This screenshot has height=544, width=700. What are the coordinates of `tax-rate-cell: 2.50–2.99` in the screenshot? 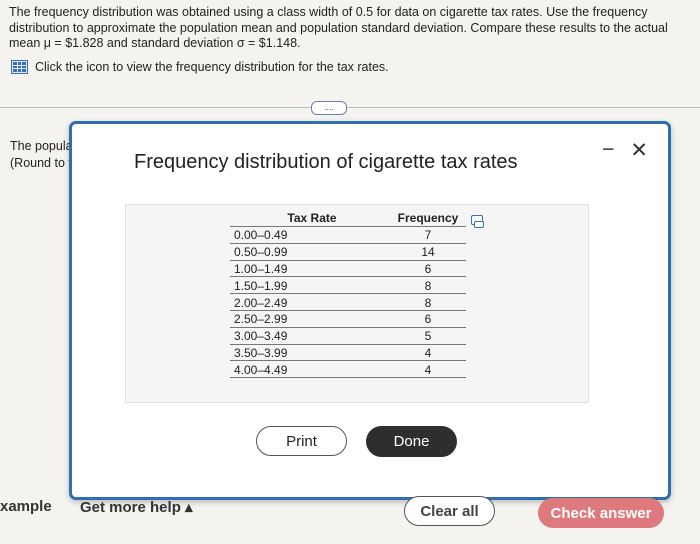 It's located at (310, 319).